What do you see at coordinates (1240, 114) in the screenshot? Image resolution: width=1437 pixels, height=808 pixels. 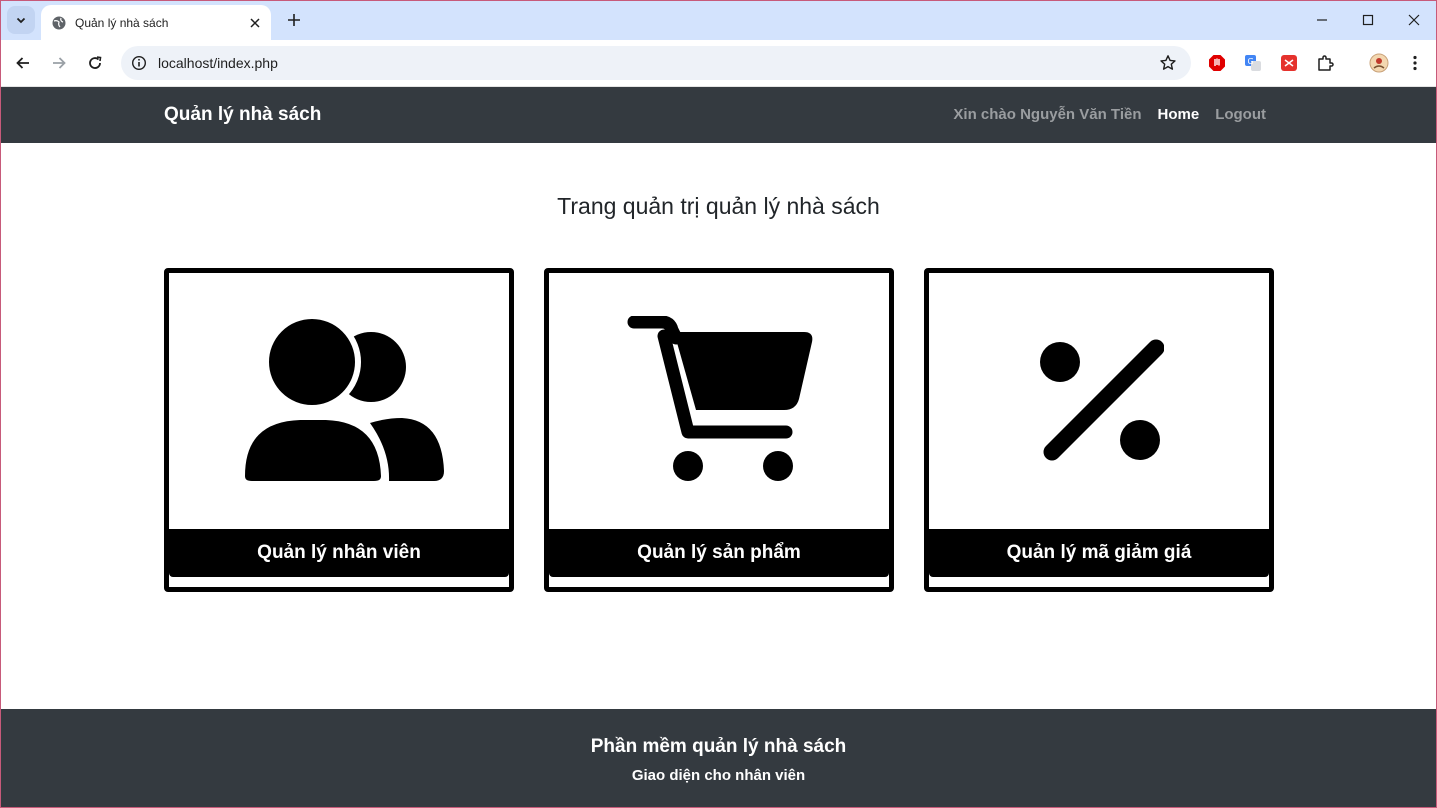 I see `logout-link: Logout` at bounding box center [1240, 114].